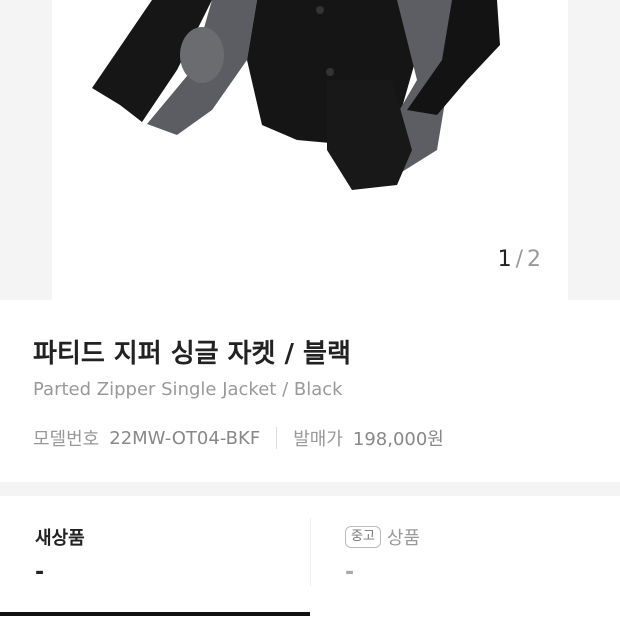 The image size is (620, 620). Describe the element at coordinates (382, 537) in the screenshot. I see `tab-used-label-group: 중고 상품` at that location.